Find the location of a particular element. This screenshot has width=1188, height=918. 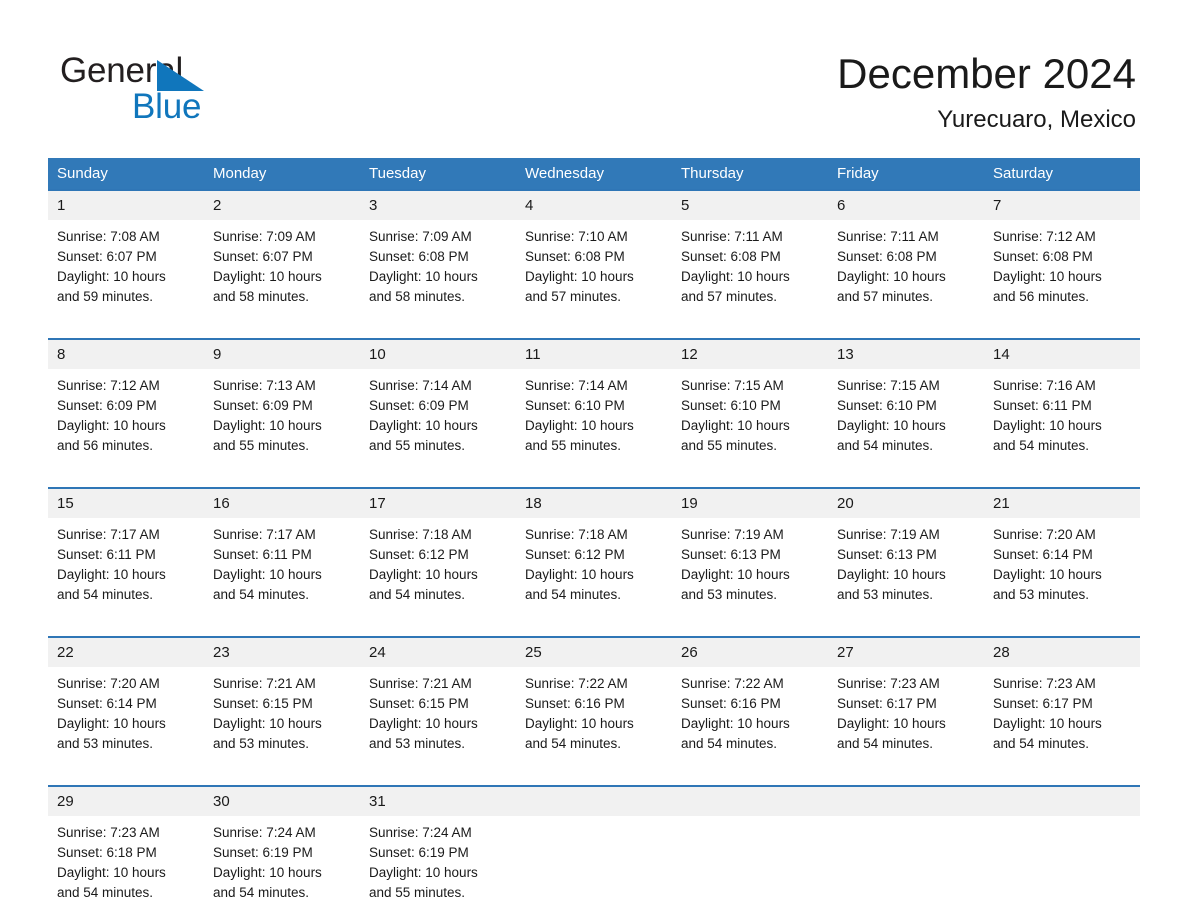

day-number-5: 5 is located at coordinates (750, 205).